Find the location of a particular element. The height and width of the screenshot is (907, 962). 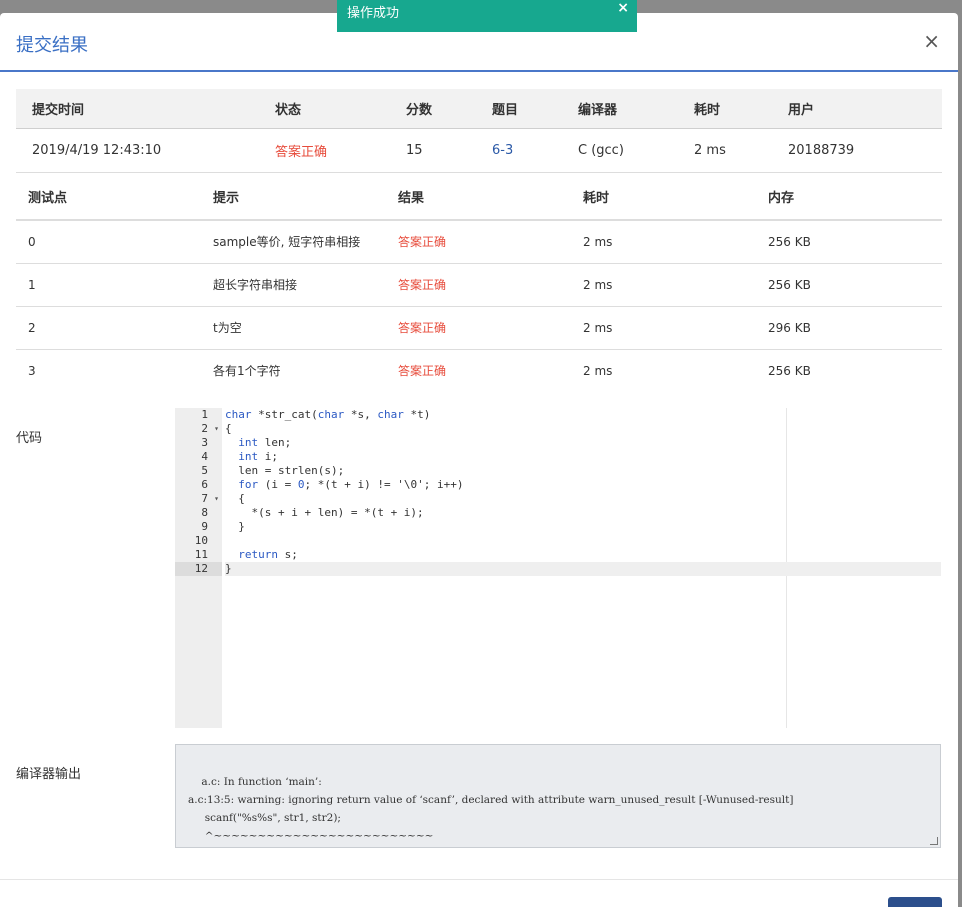

table-row: 0 sample等价, 短字符串相接 答案正确 2 ms 256 KB is located at coordinates (479, 242).